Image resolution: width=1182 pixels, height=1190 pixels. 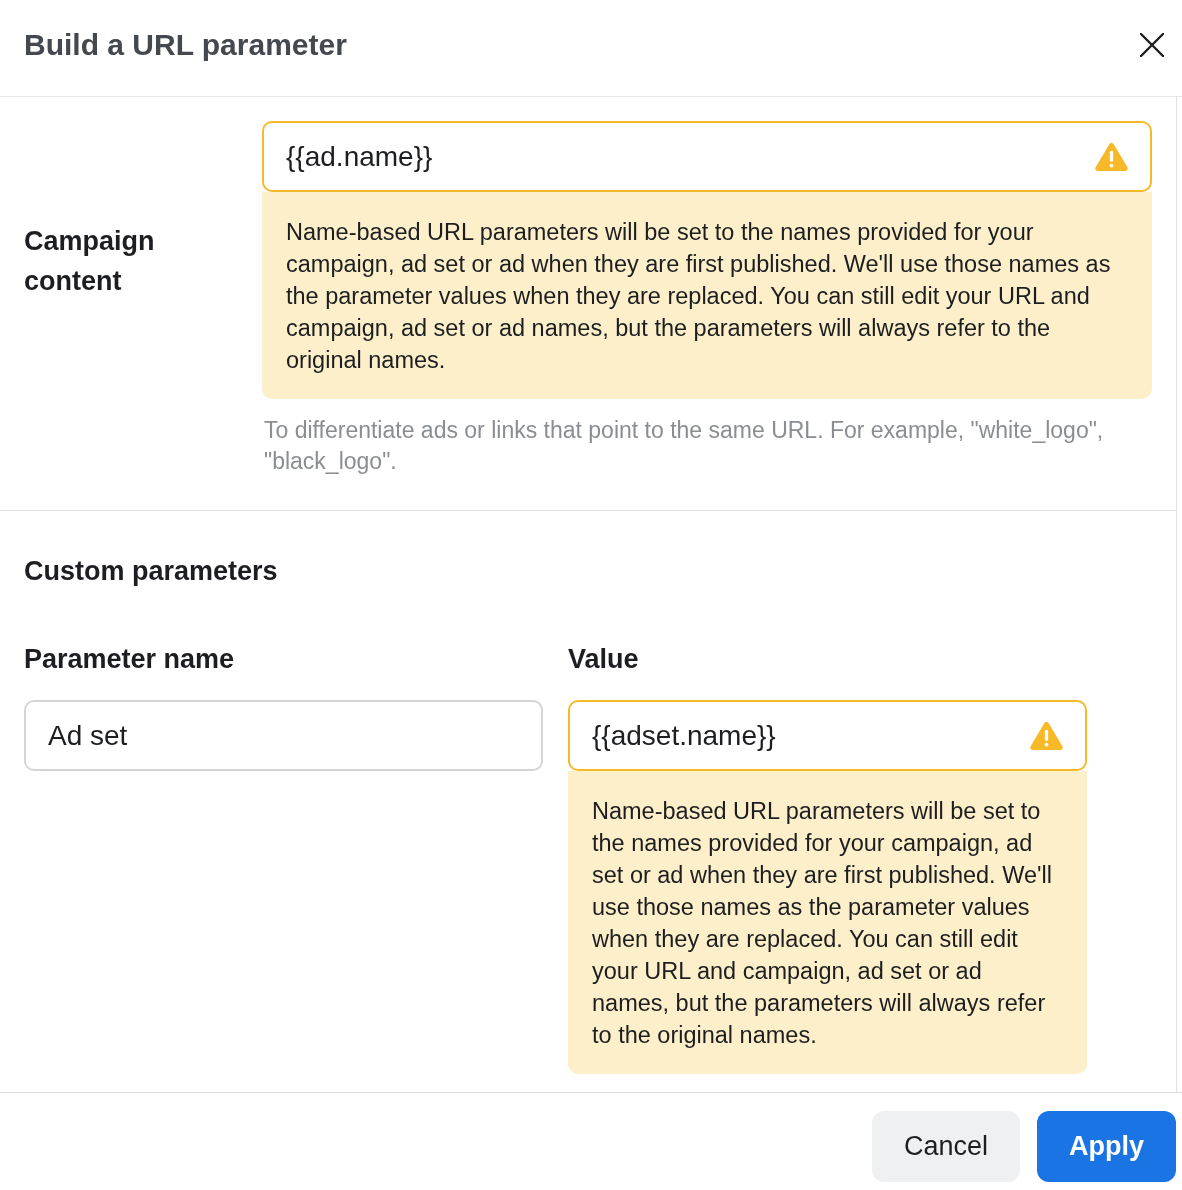 I want to click on column-heading: Value, so click(x=604, y=659).